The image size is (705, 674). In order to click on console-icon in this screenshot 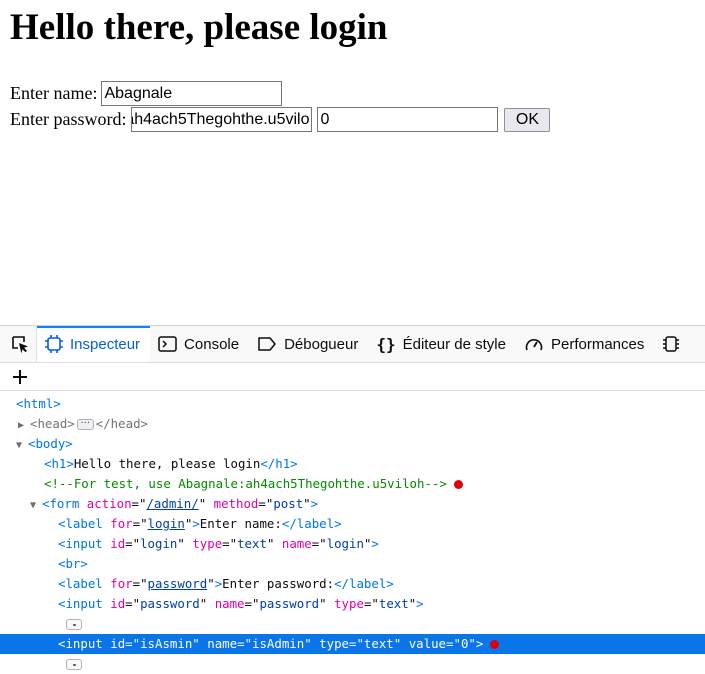, I will do `click(167, 344)`.